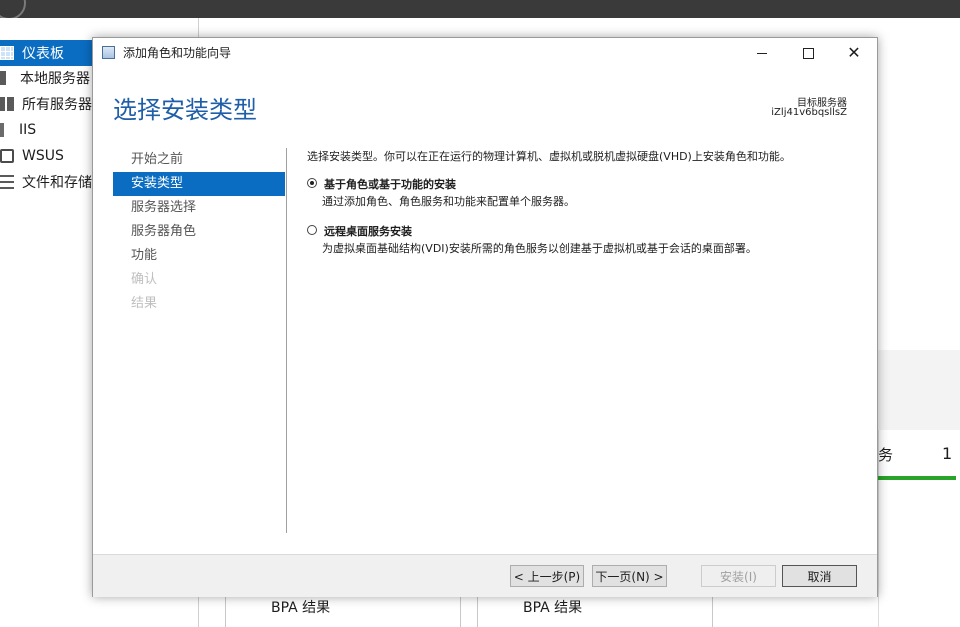 Image resolution: width=960 pixels, height=627 pixels. Describe the element at coordinates (2, 130) in the screenshot. I see `iis-icon` at that location.